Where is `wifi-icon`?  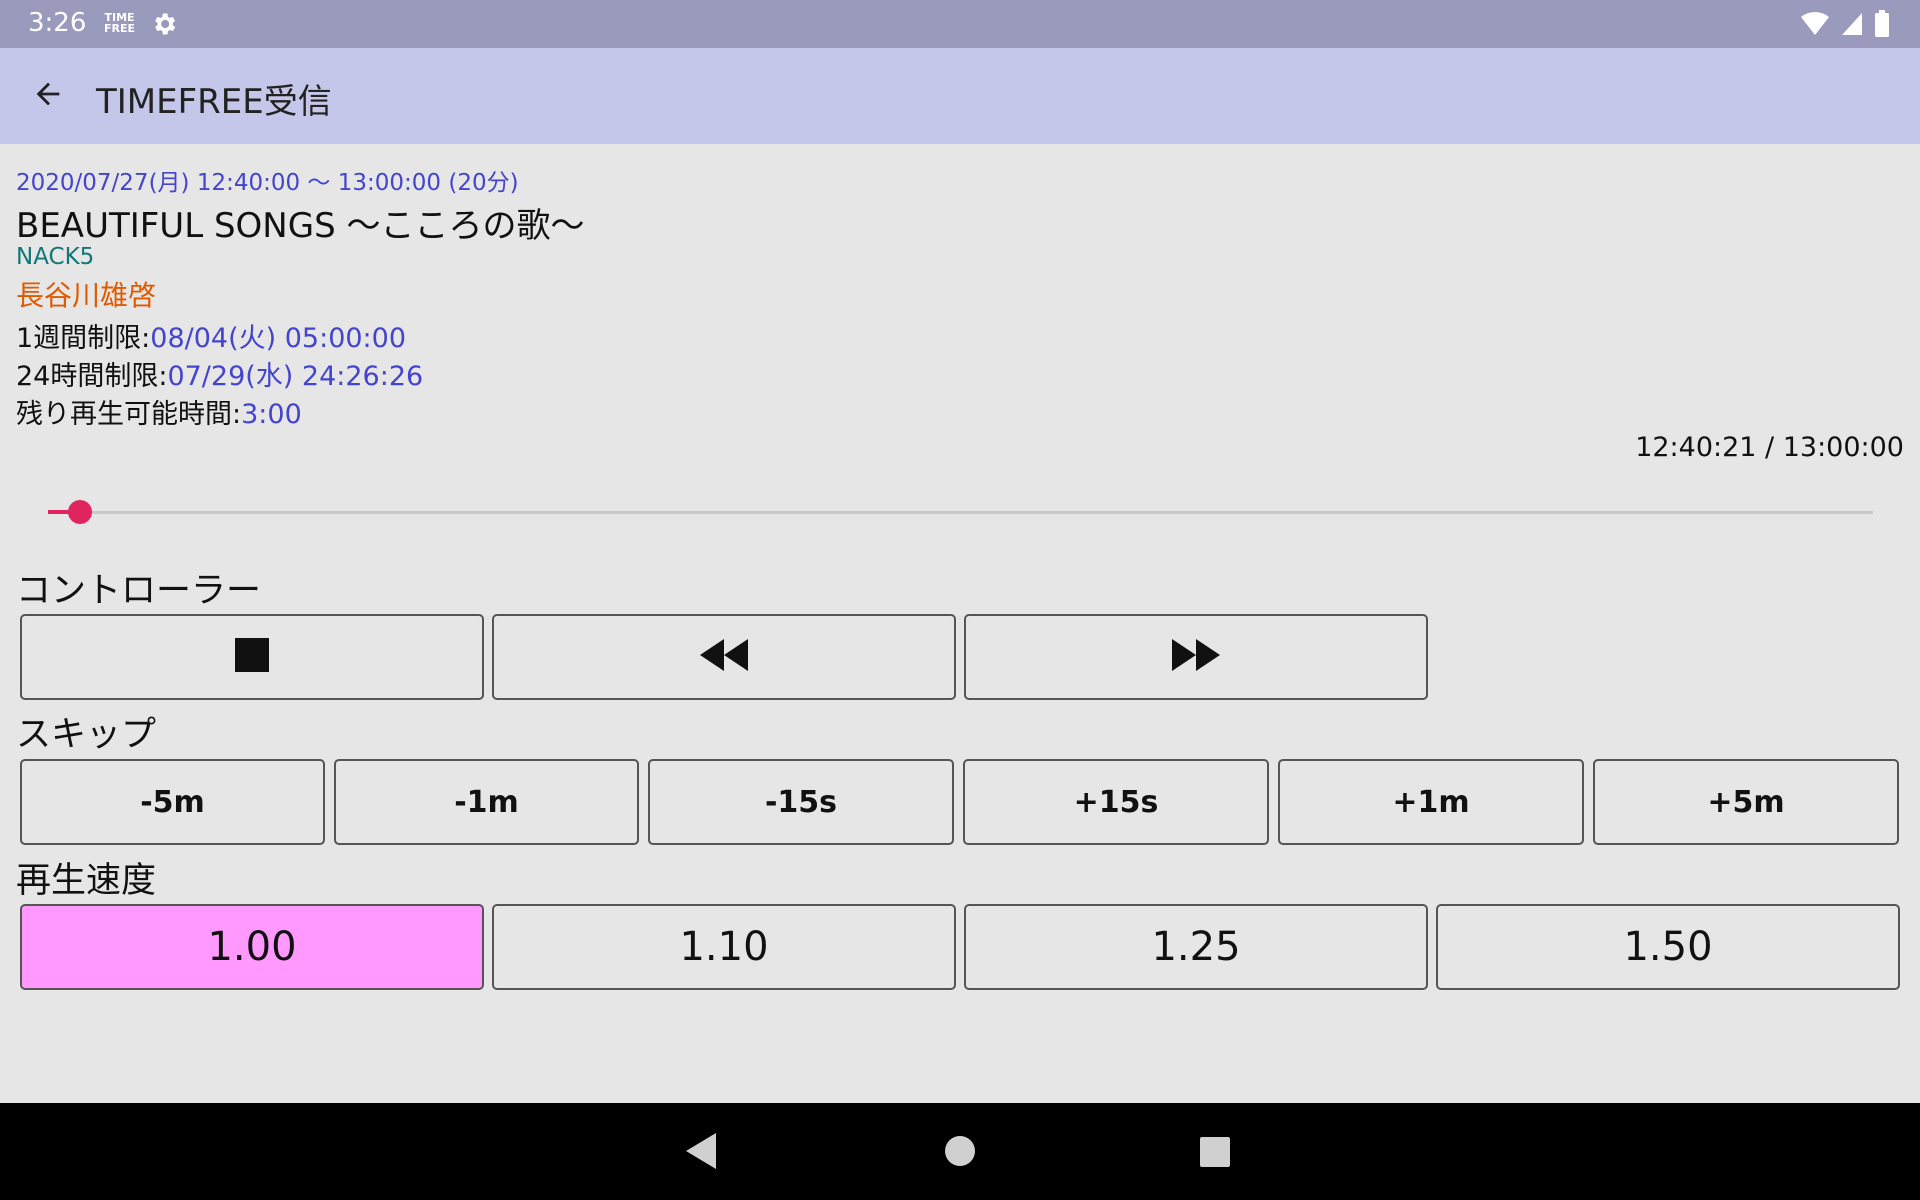
wifi-icon is located at coordinates (1815, 26).